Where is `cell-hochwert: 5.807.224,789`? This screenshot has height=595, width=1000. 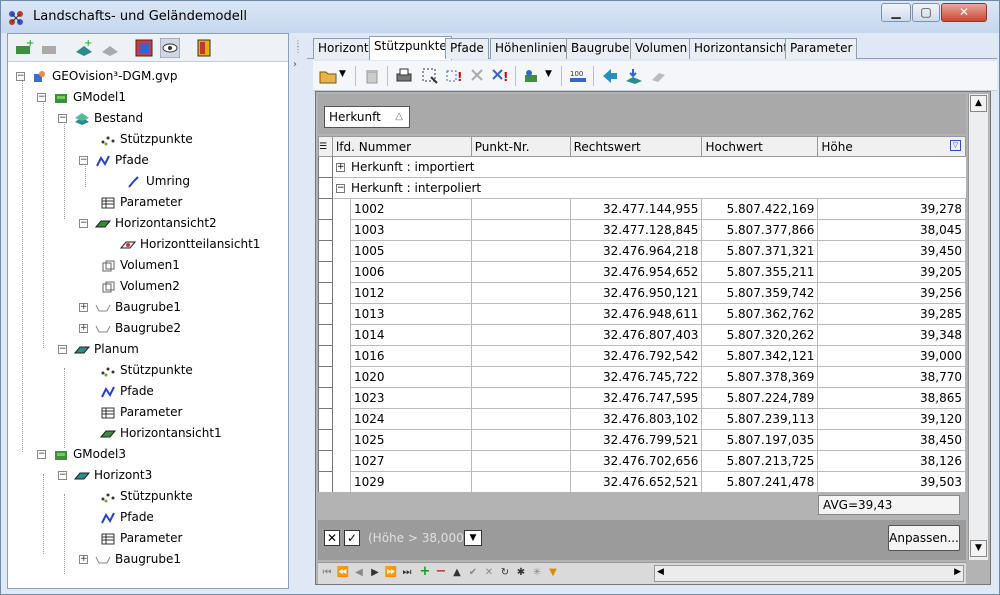
cell-hochwert: 5.807.224,789 is located at coordinates (760, 398).